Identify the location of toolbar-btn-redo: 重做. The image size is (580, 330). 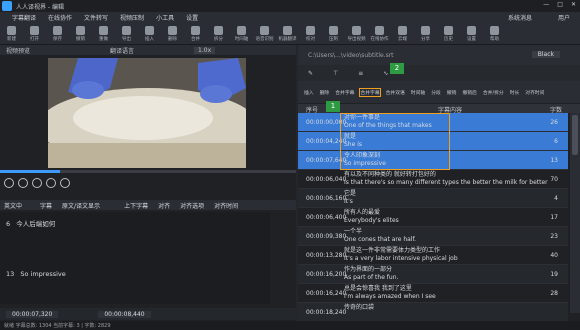
(103, 34).